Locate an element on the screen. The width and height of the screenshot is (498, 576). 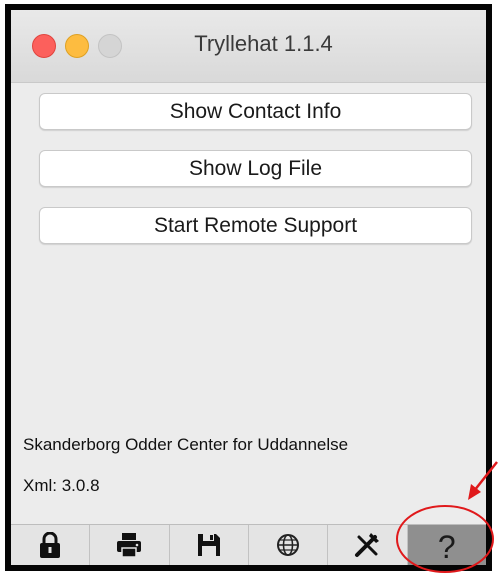
printer-icon is located at coordinates (129, 545).